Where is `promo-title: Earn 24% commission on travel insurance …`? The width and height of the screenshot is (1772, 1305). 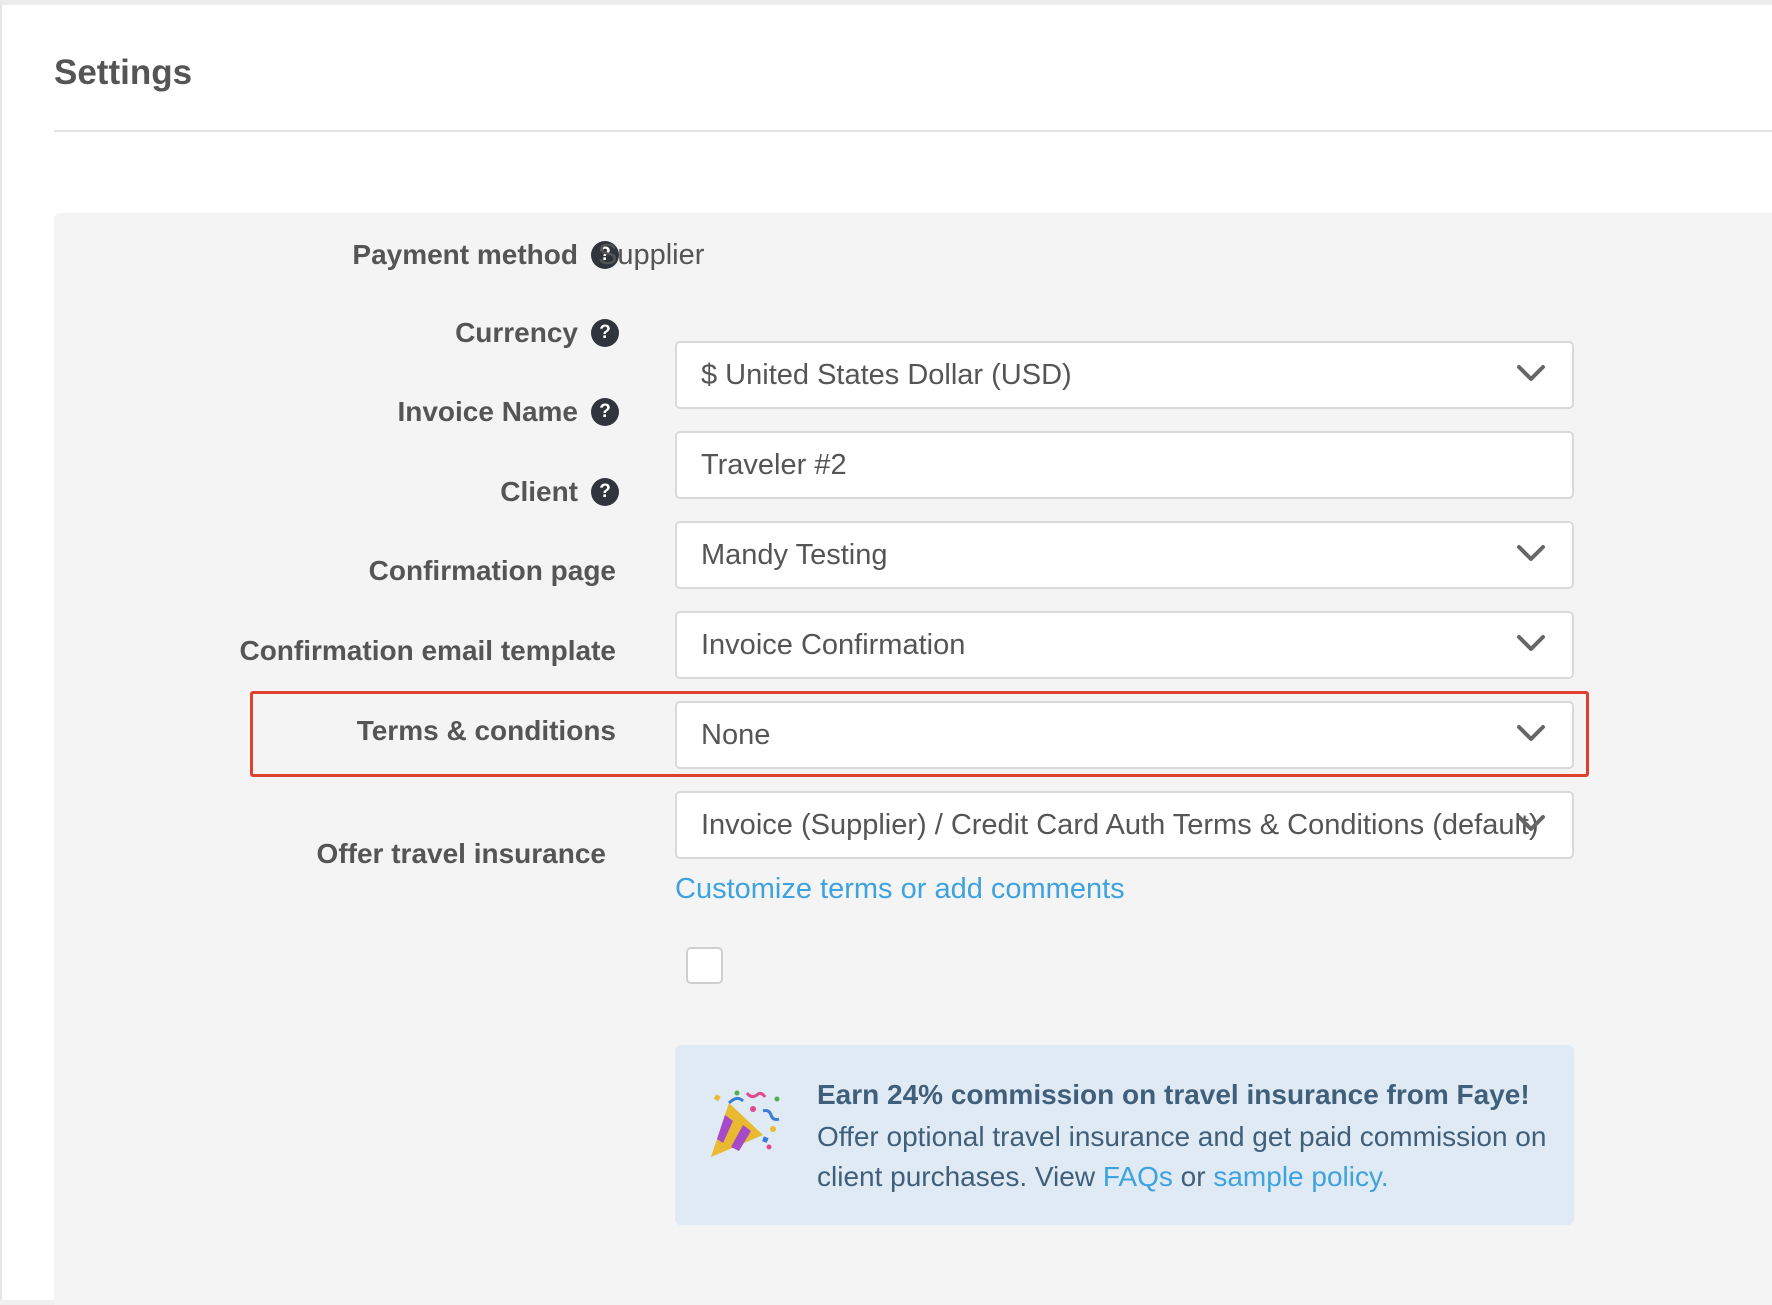
promo-title: Earn 24% commission on travel insurance … is located at coordinates (1173, 1094).